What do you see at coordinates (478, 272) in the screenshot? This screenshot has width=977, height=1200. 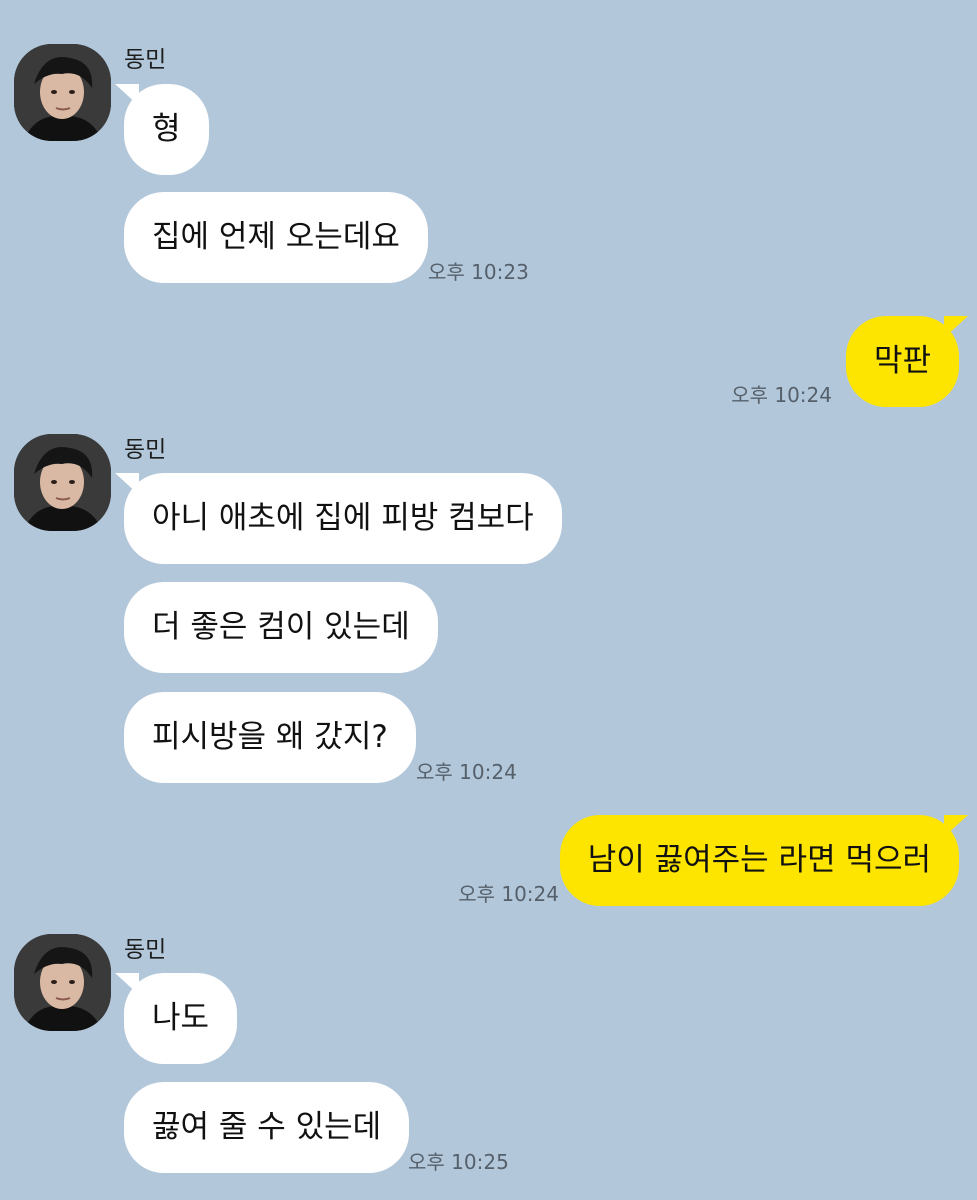 I see `message-timestamp: 오후 10:23` at bounding box center [478, 272].